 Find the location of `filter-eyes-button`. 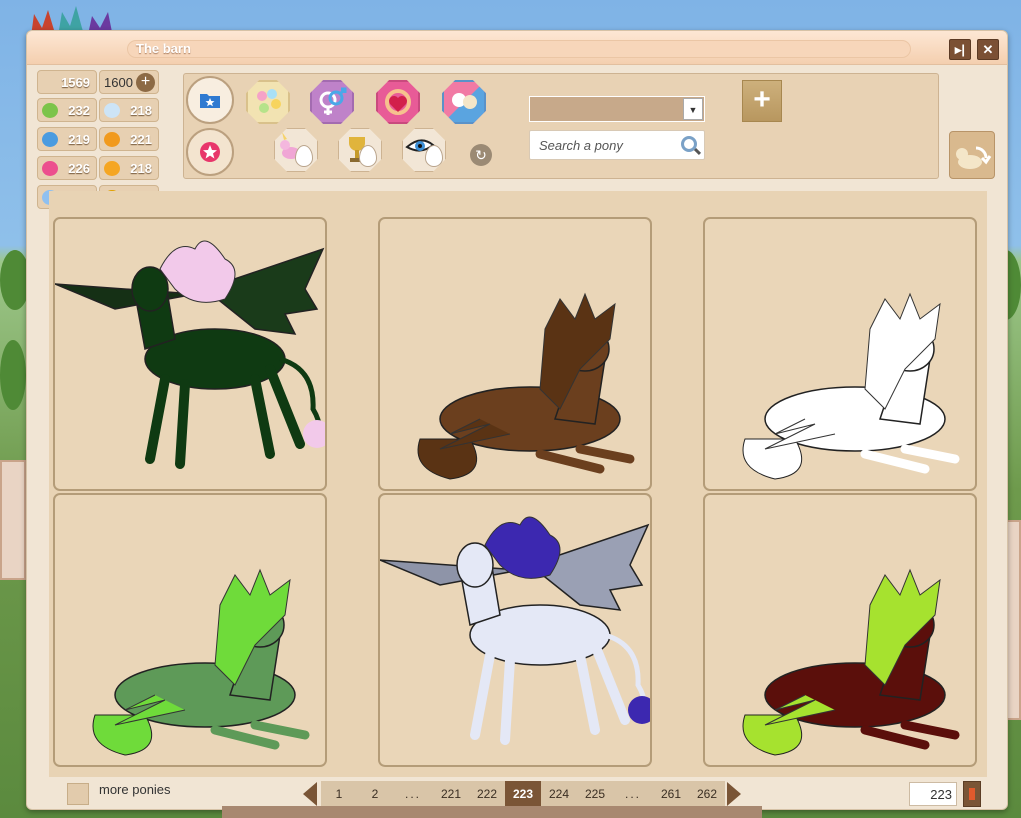

filter-eyes-button is located at coordinates (424, 150).